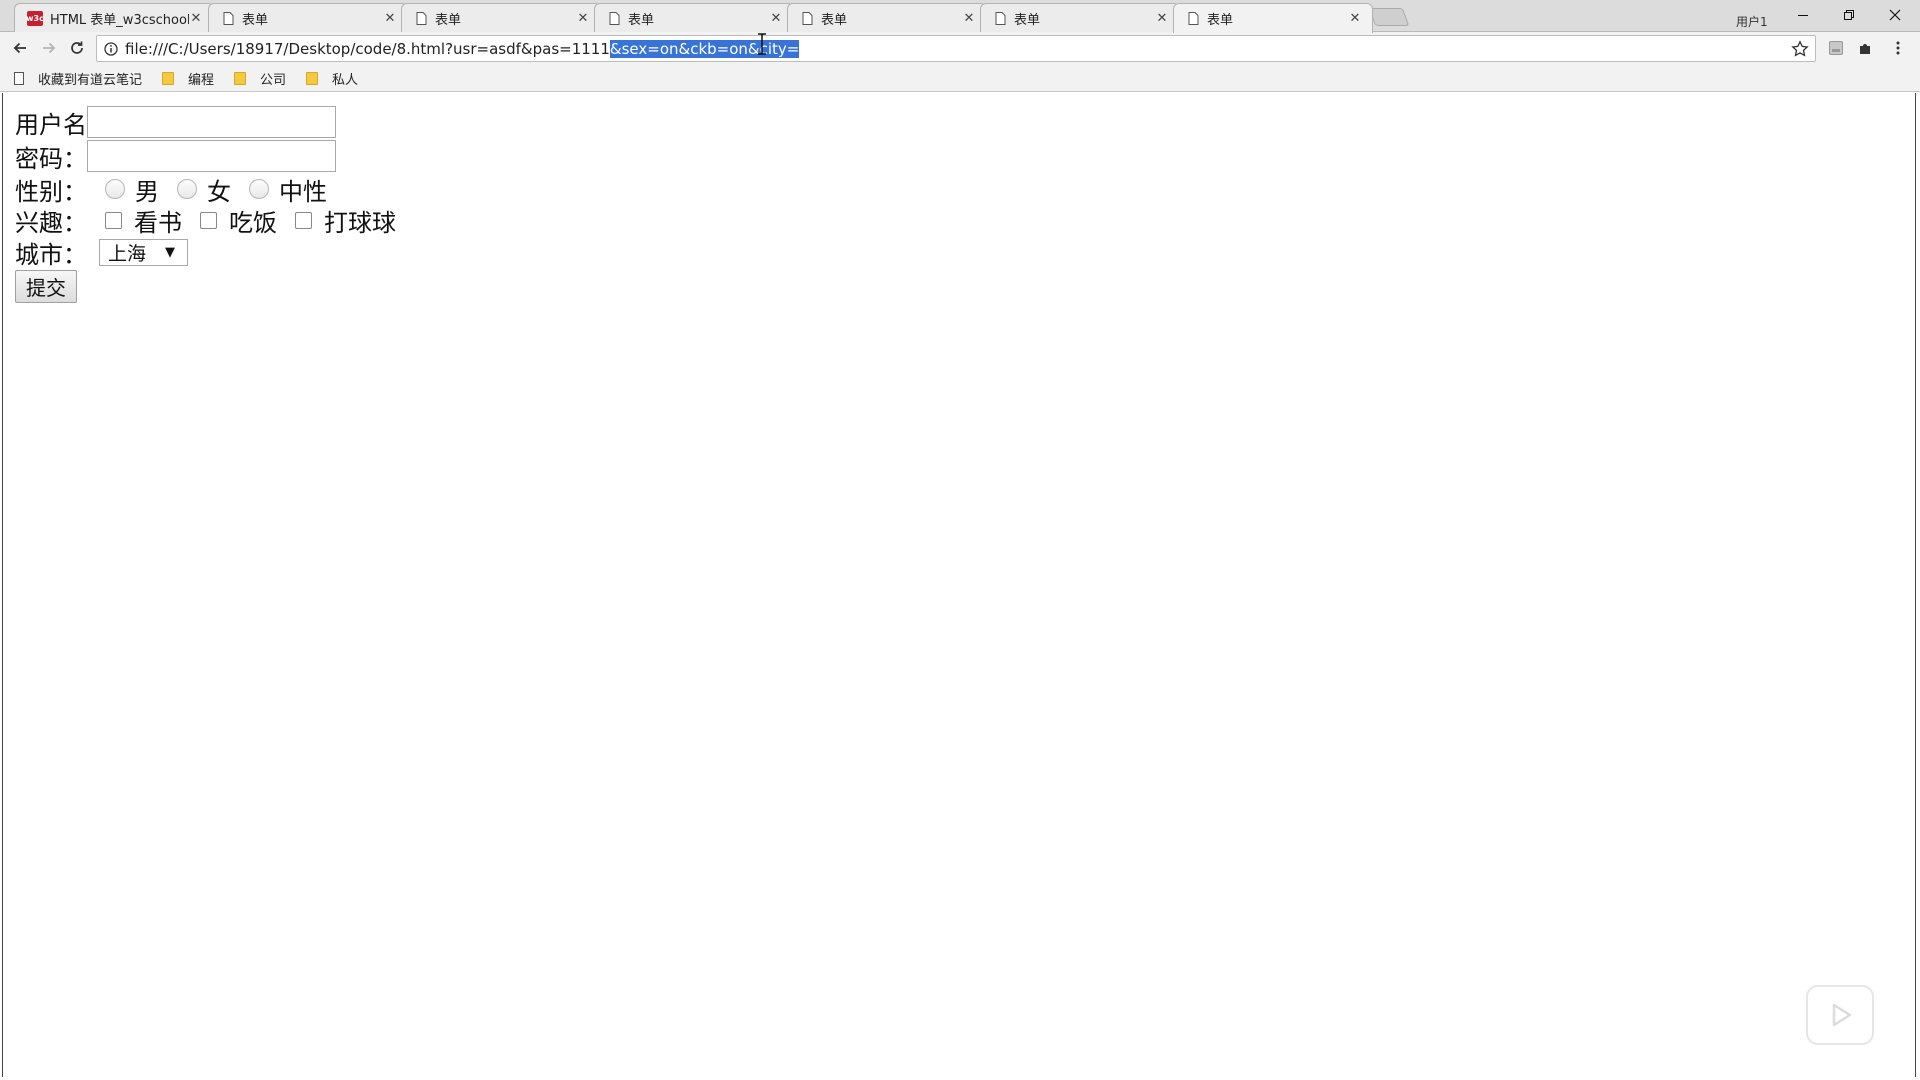  I want to click on submit-button: 提交, so click(46, 286).